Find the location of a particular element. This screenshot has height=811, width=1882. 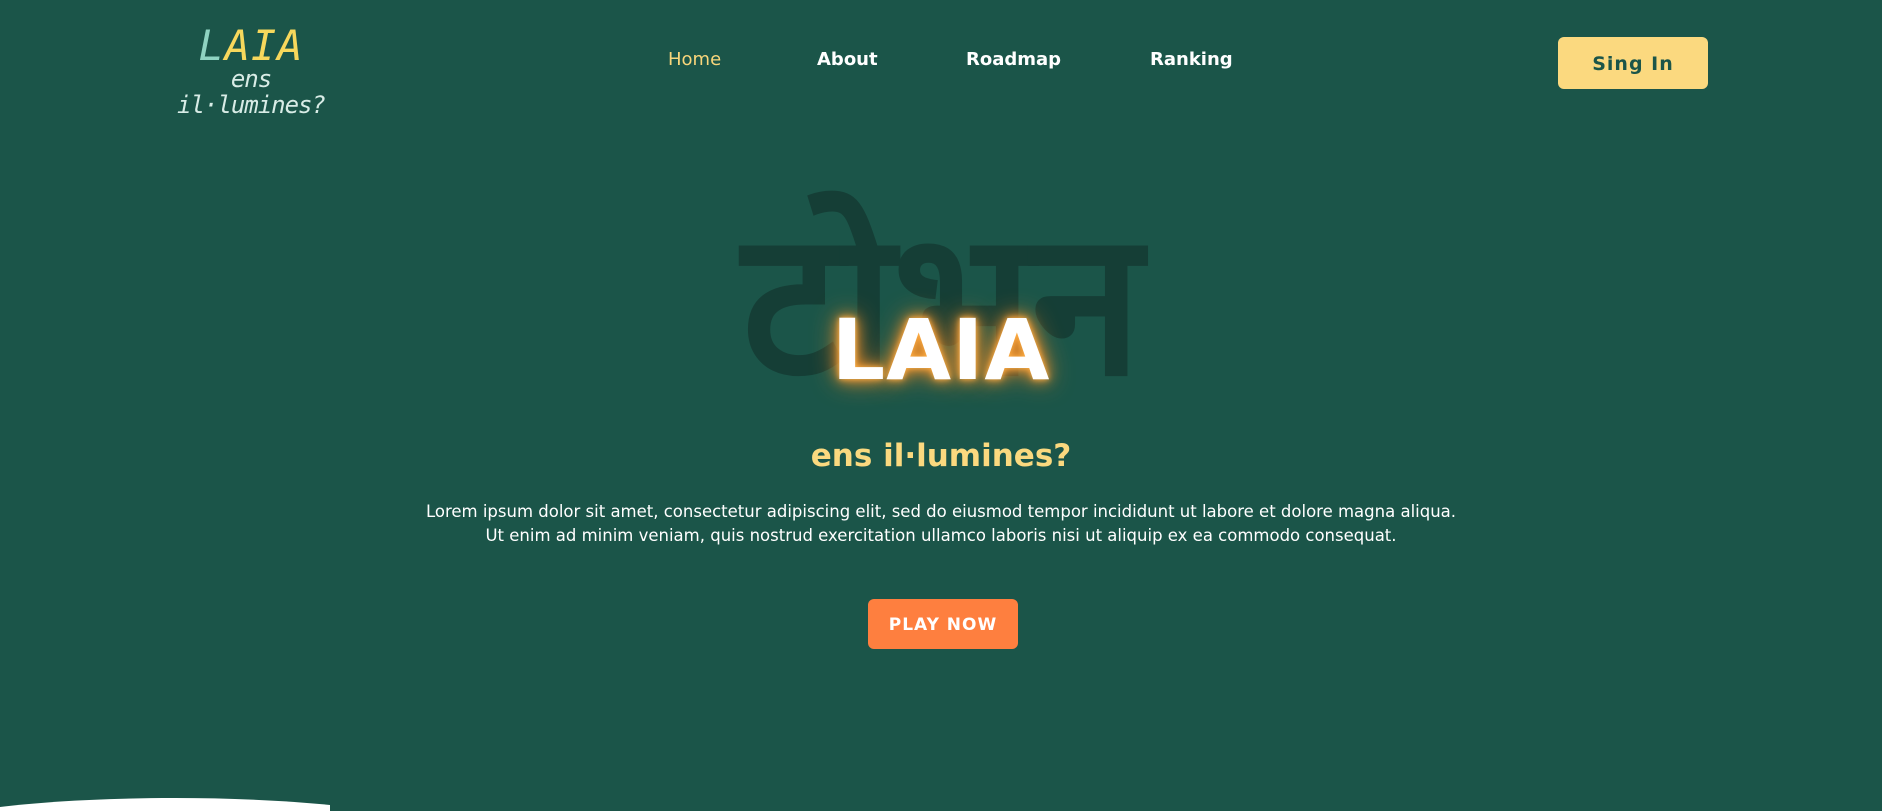

hero-title: LAIA is located at coordinates (941, 350).